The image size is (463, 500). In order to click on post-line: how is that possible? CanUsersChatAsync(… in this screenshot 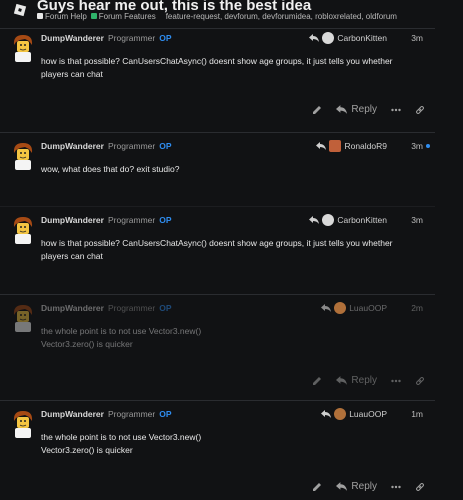, I will do `click(217, 243)`.